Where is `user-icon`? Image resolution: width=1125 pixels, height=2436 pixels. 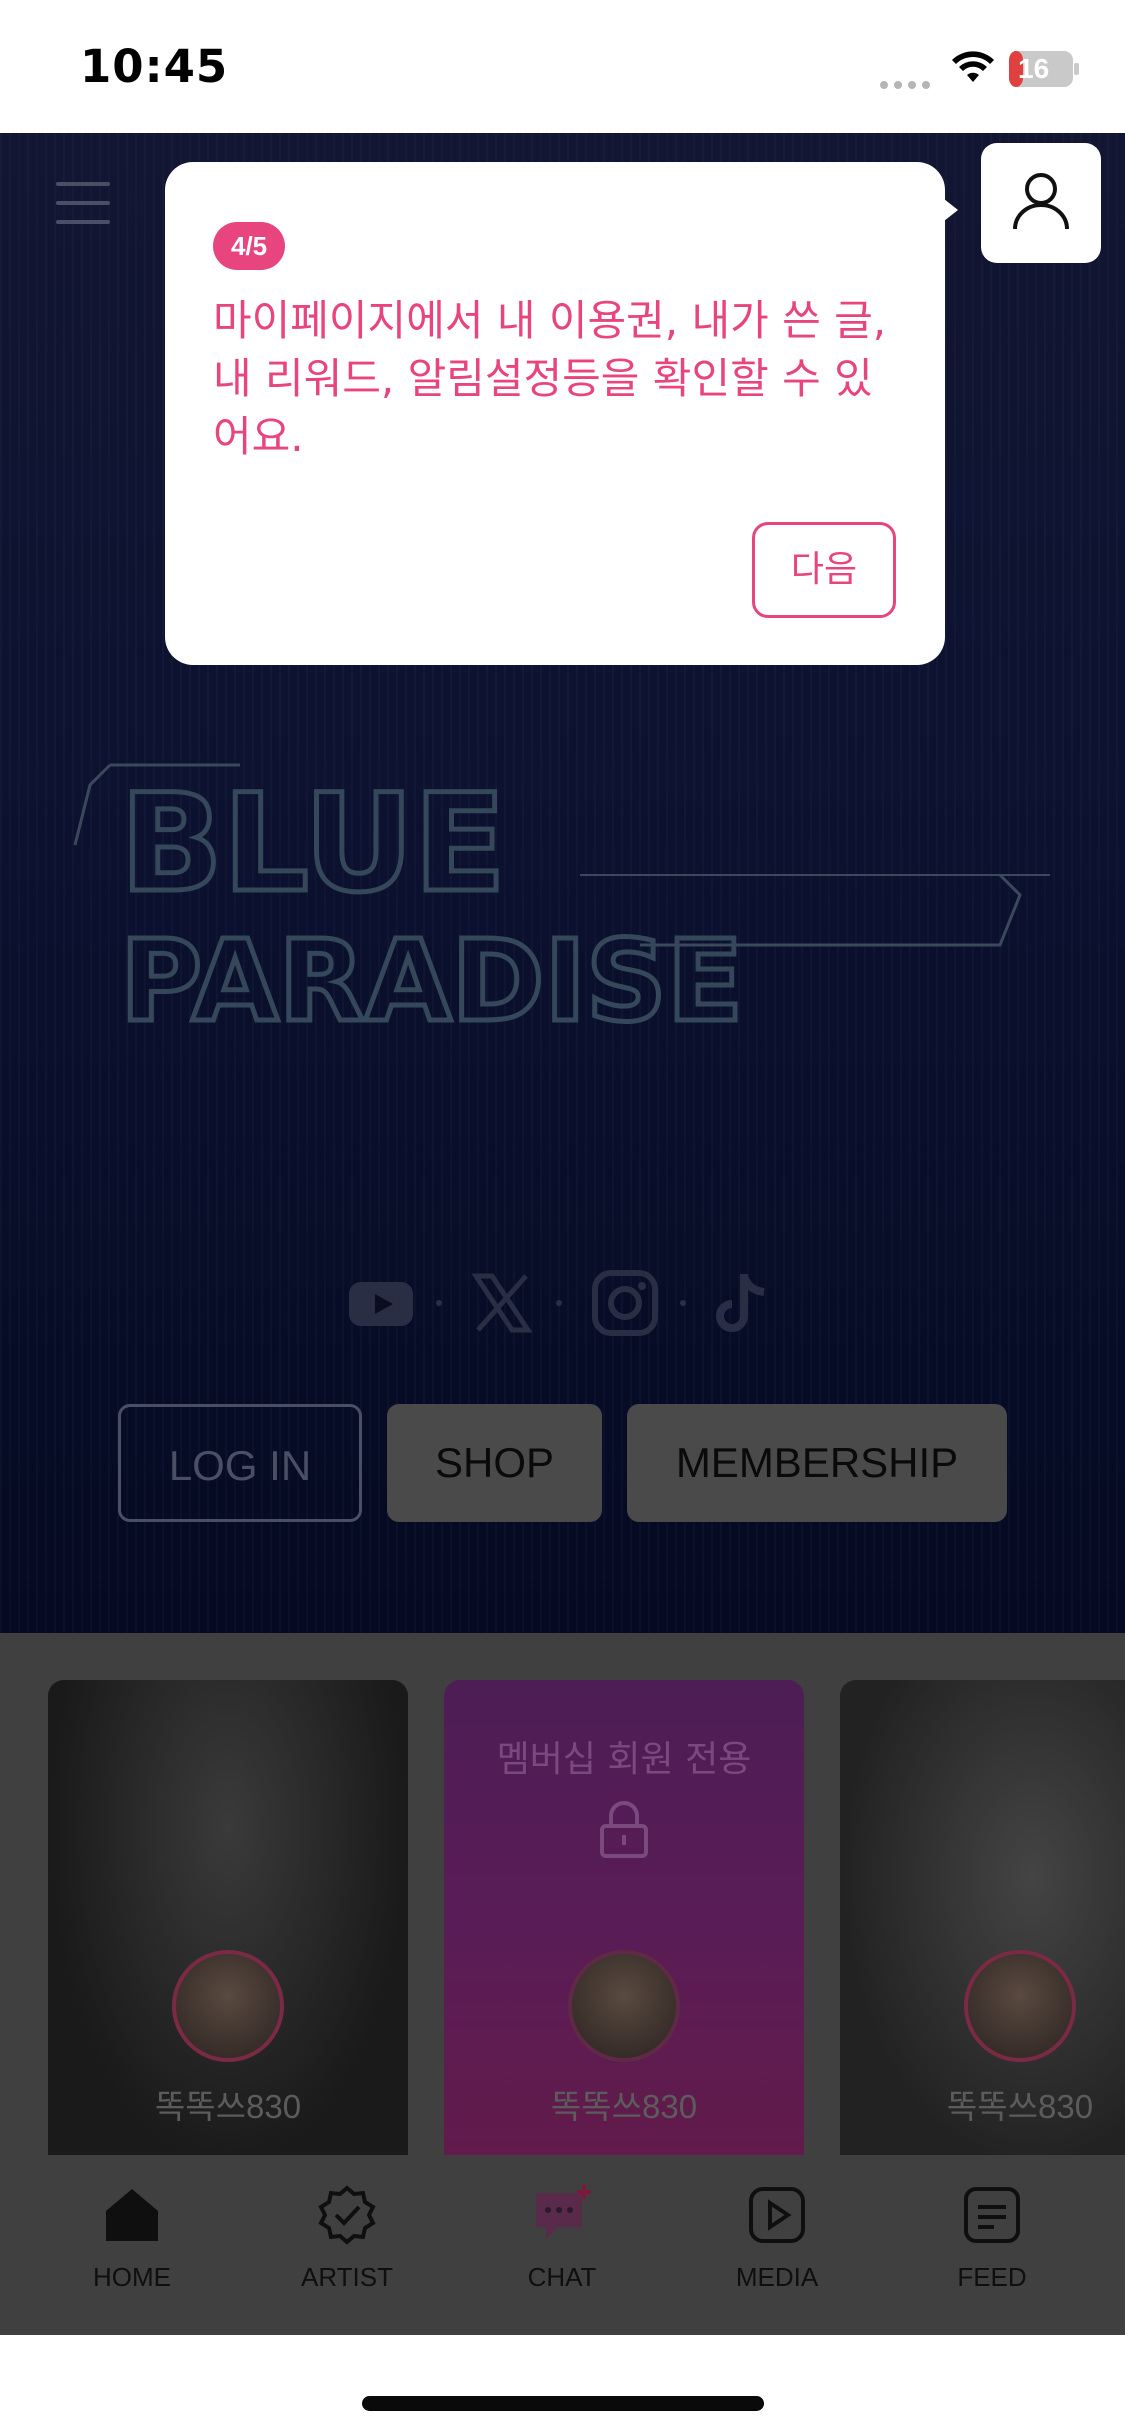
user-icon is located at coordinates (1041, 201).